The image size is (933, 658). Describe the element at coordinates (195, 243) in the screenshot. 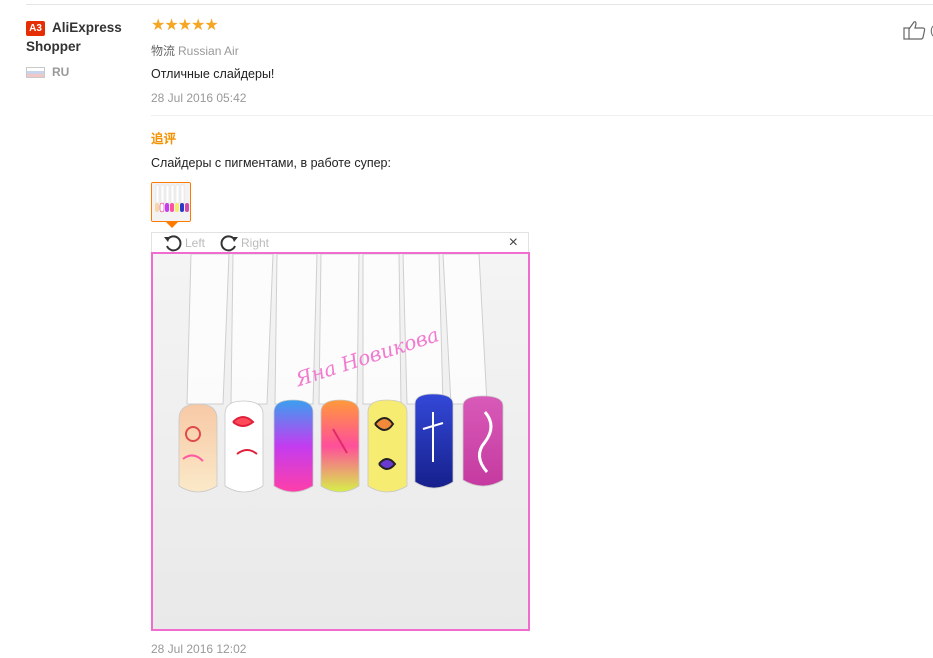

I see `rotate-left-label: Left` at that location.